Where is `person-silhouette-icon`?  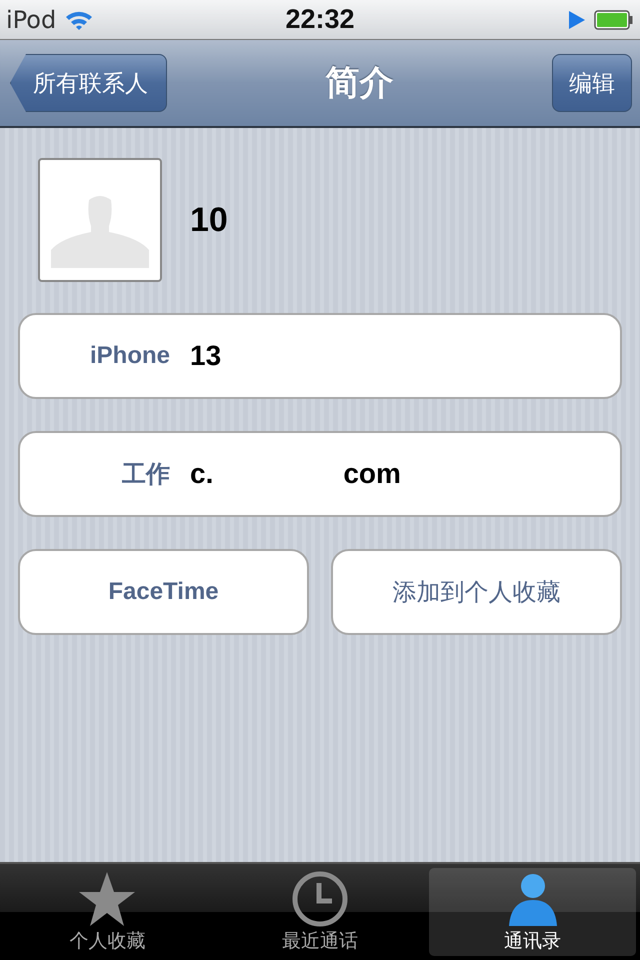
person-silhouette-icon is located at coordinates (100, 231).